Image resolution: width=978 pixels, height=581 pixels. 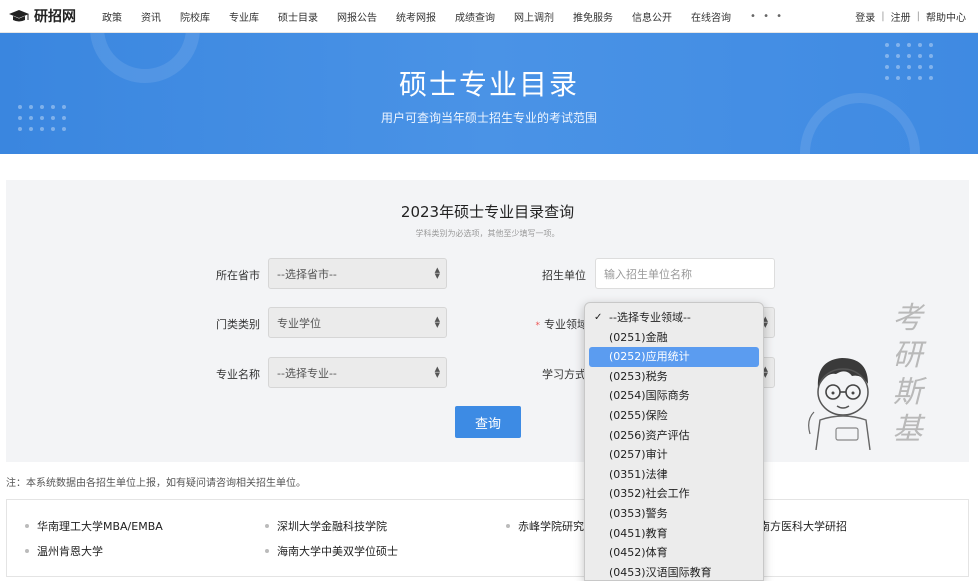 What do you see at coordinates (487, 212) in the screenshot?
I see `panel-title: 2023年硕士专业目录查询` at bounding box center [487, 212].